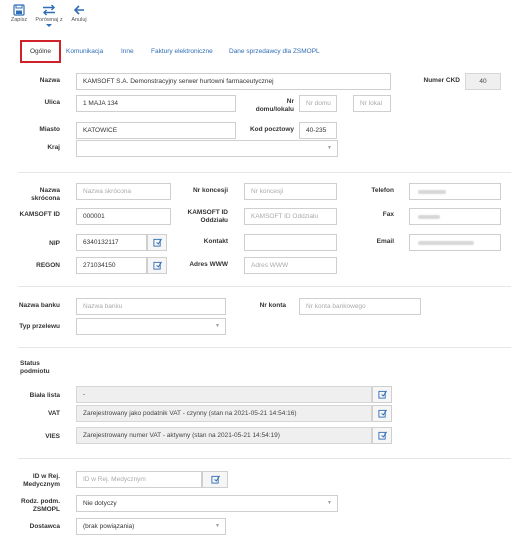 The height and width of the screenshot is (543, 513). What do you see at coordinates (41, 480) in the screenshot?
I see `id-rej-medycznym-label: ID w Rej. Medycznym` at bounding box center [41, 480].